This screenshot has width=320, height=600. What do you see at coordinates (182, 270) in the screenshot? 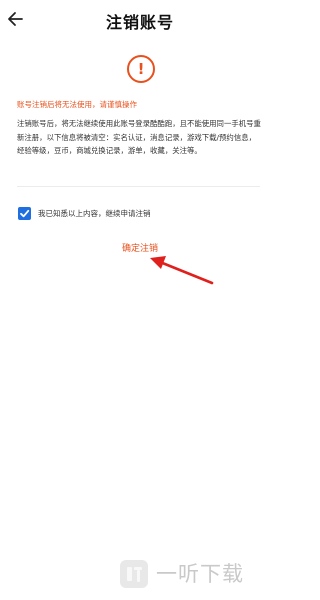
I see `annotation-arrow-icon` at bounding box center [182, 270].